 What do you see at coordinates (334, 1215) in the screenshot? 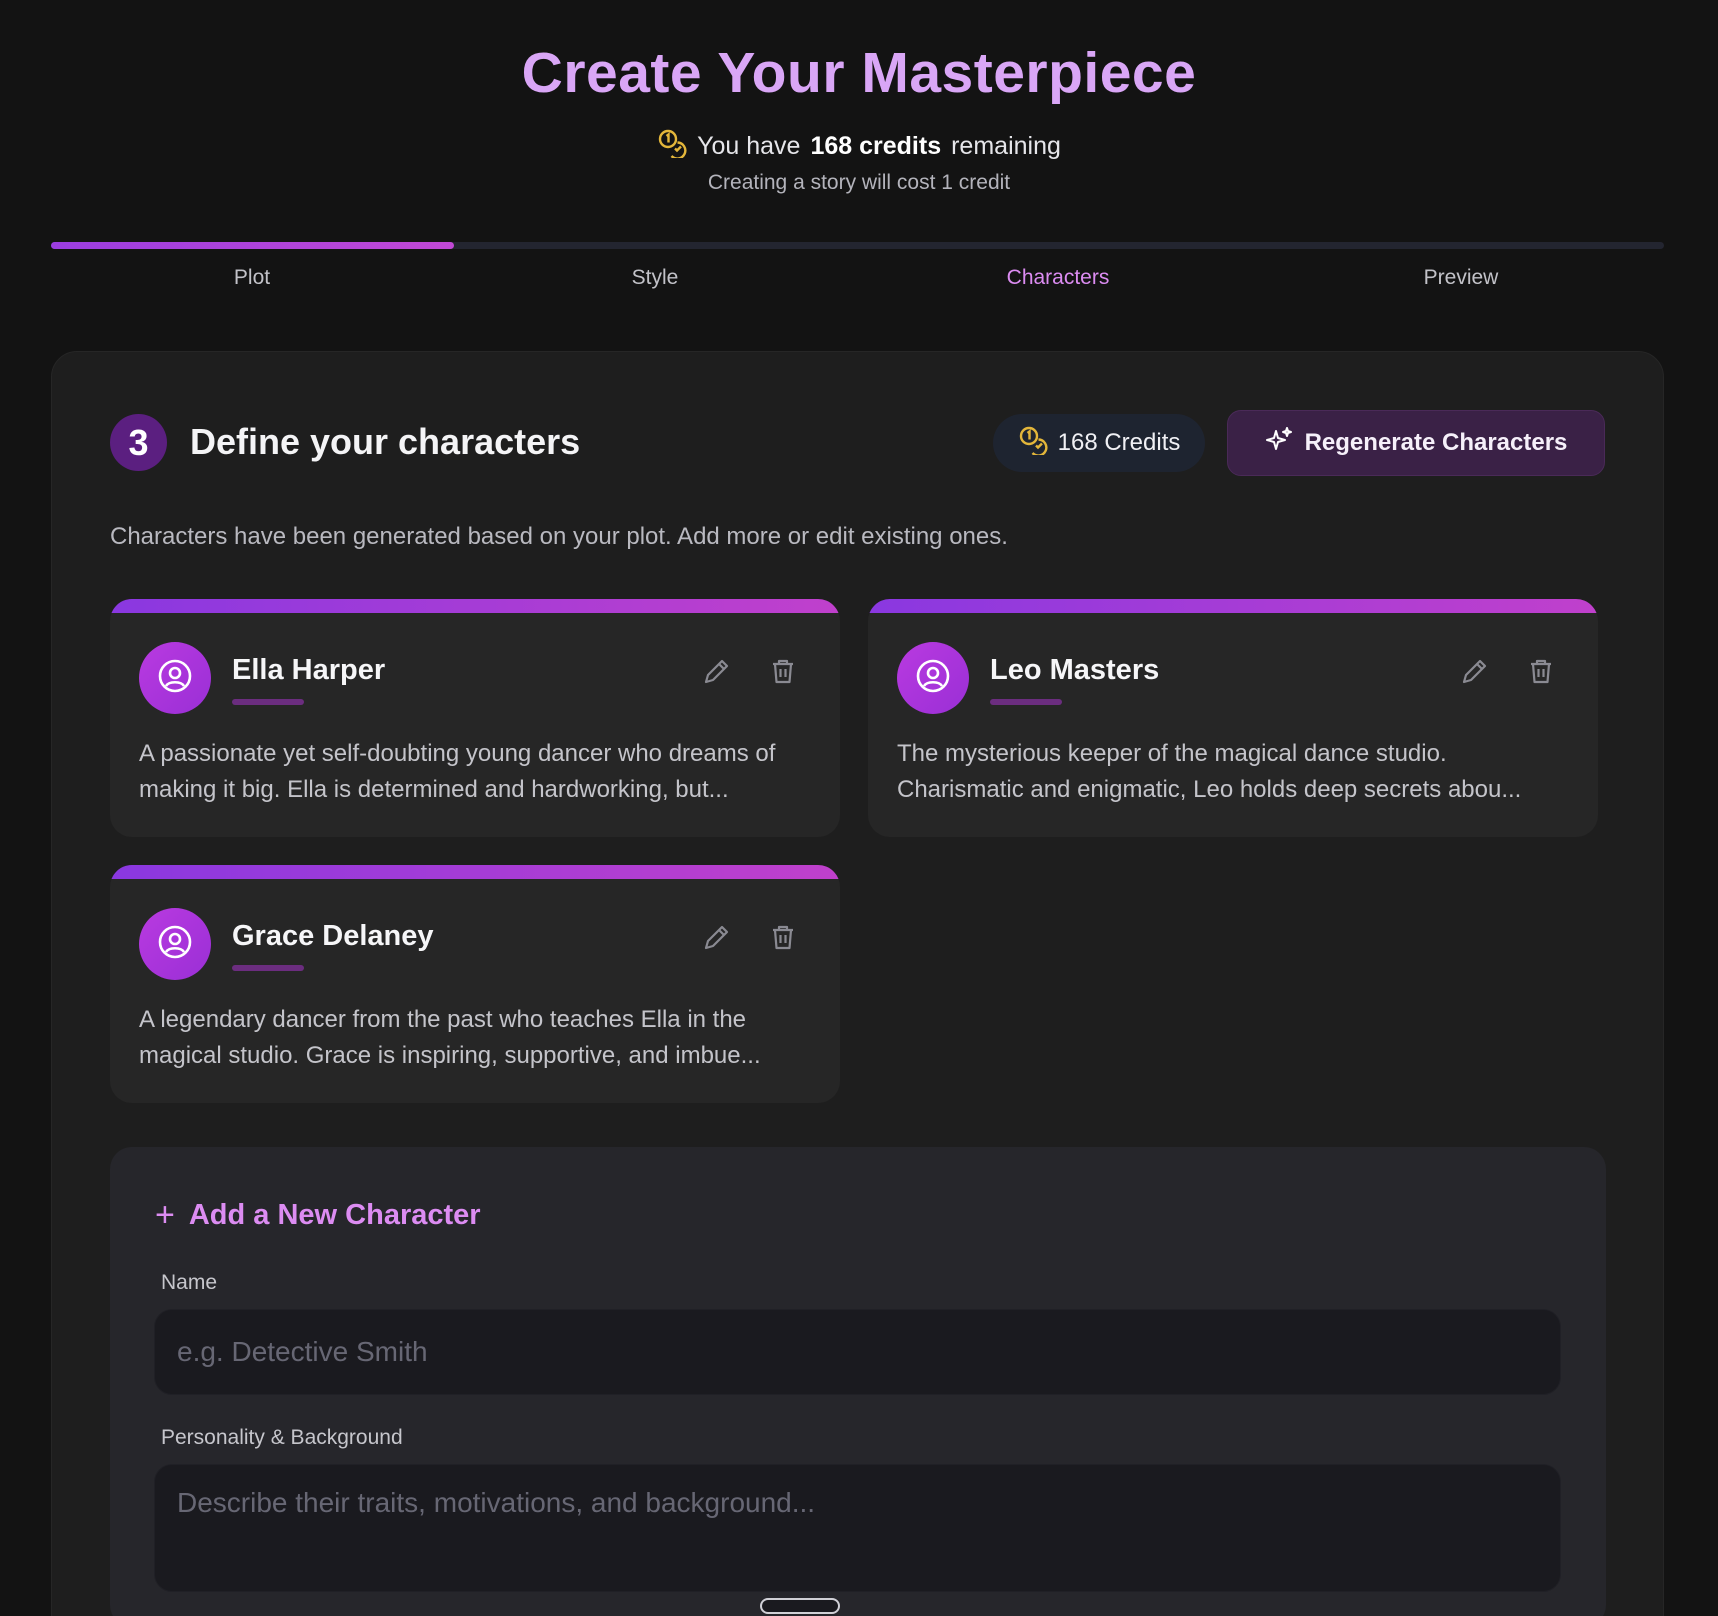
I see `add-character-title: Add a New Character` at bounding box center [334, 1215].